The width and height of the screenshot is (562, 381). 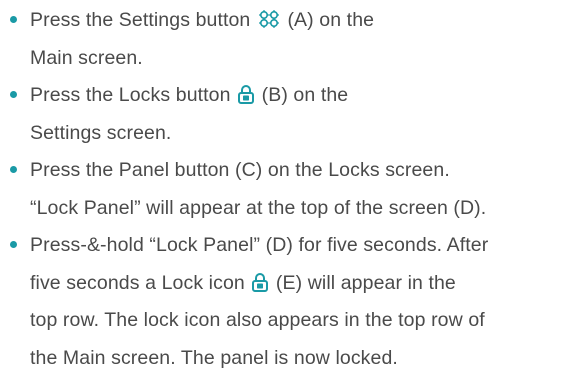 What do you see at coordinates (86, 57) in the screenshot?
I see `step-text: Main screen.` at bounding box center [86, 57].